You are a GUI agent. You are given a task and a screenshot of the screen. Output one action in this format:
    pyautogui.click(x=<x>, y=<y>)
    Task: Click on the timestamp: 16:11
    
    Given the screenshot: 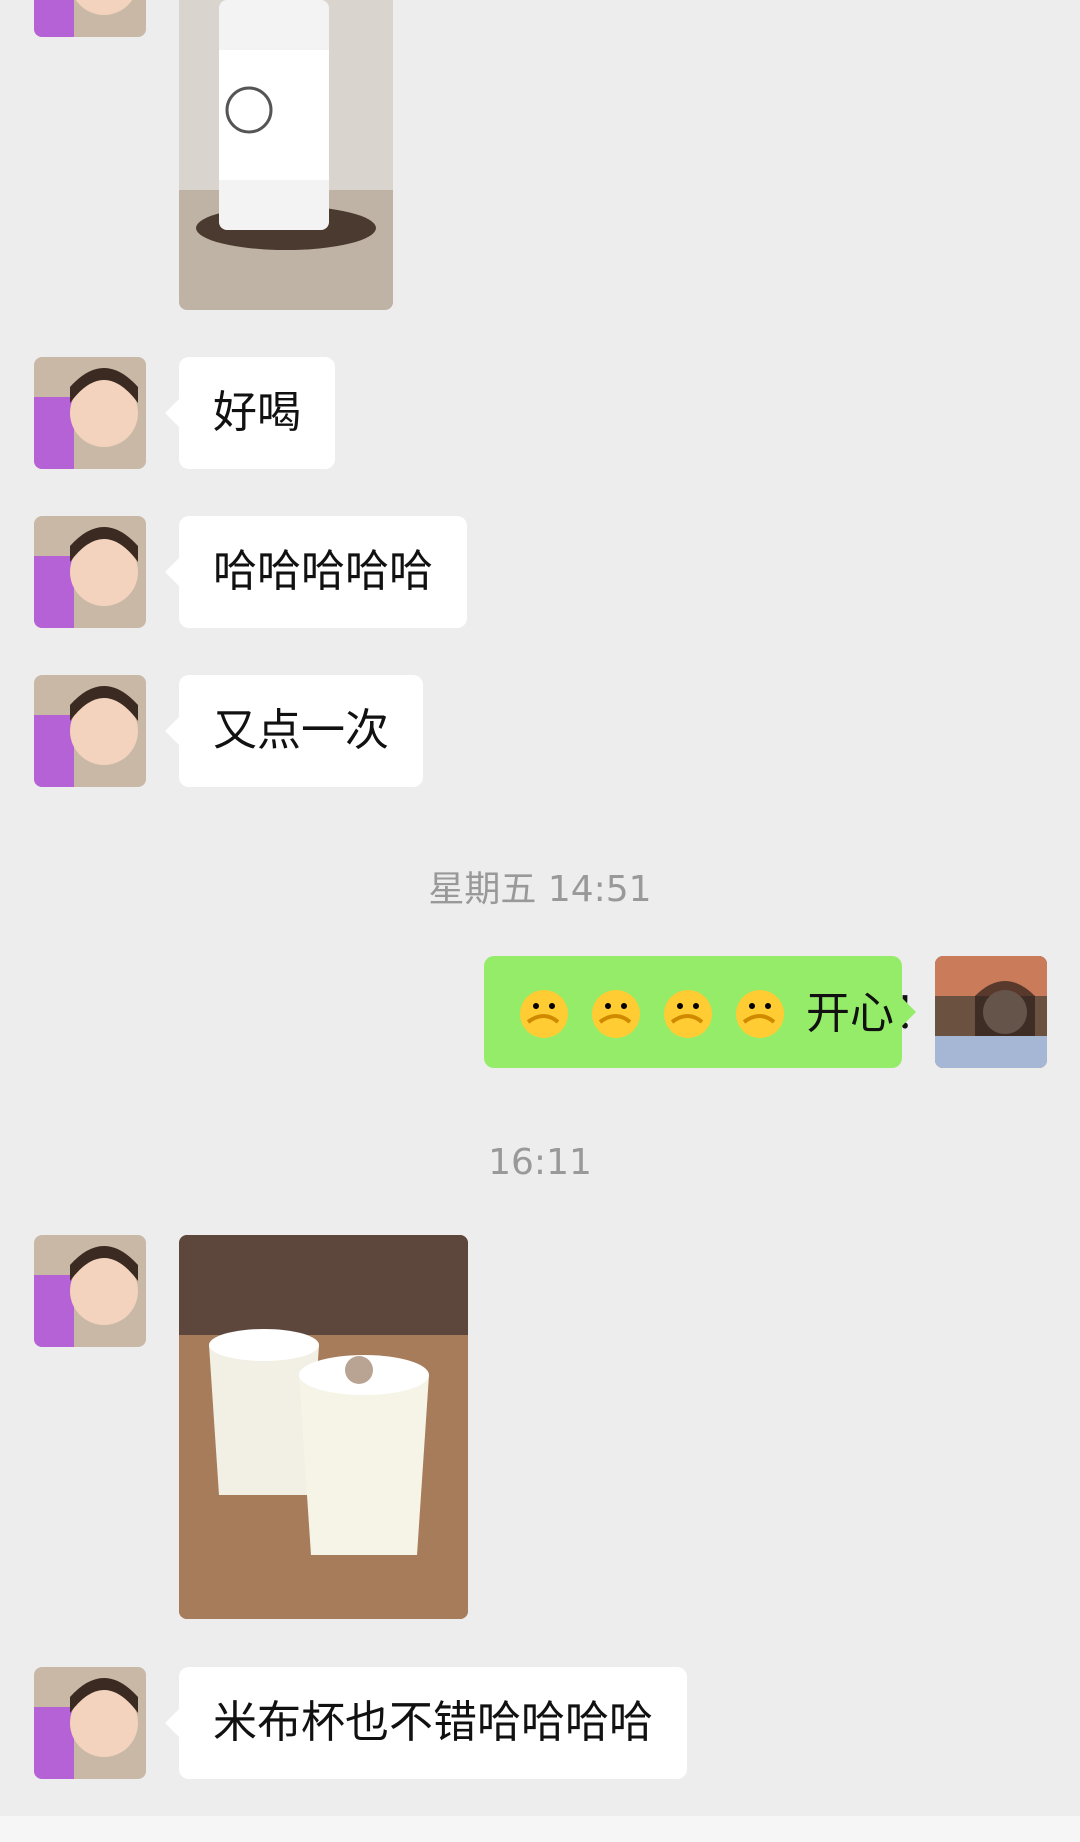 What is the action you would take?
    pyautogui.click(x=540, y=1162)
    